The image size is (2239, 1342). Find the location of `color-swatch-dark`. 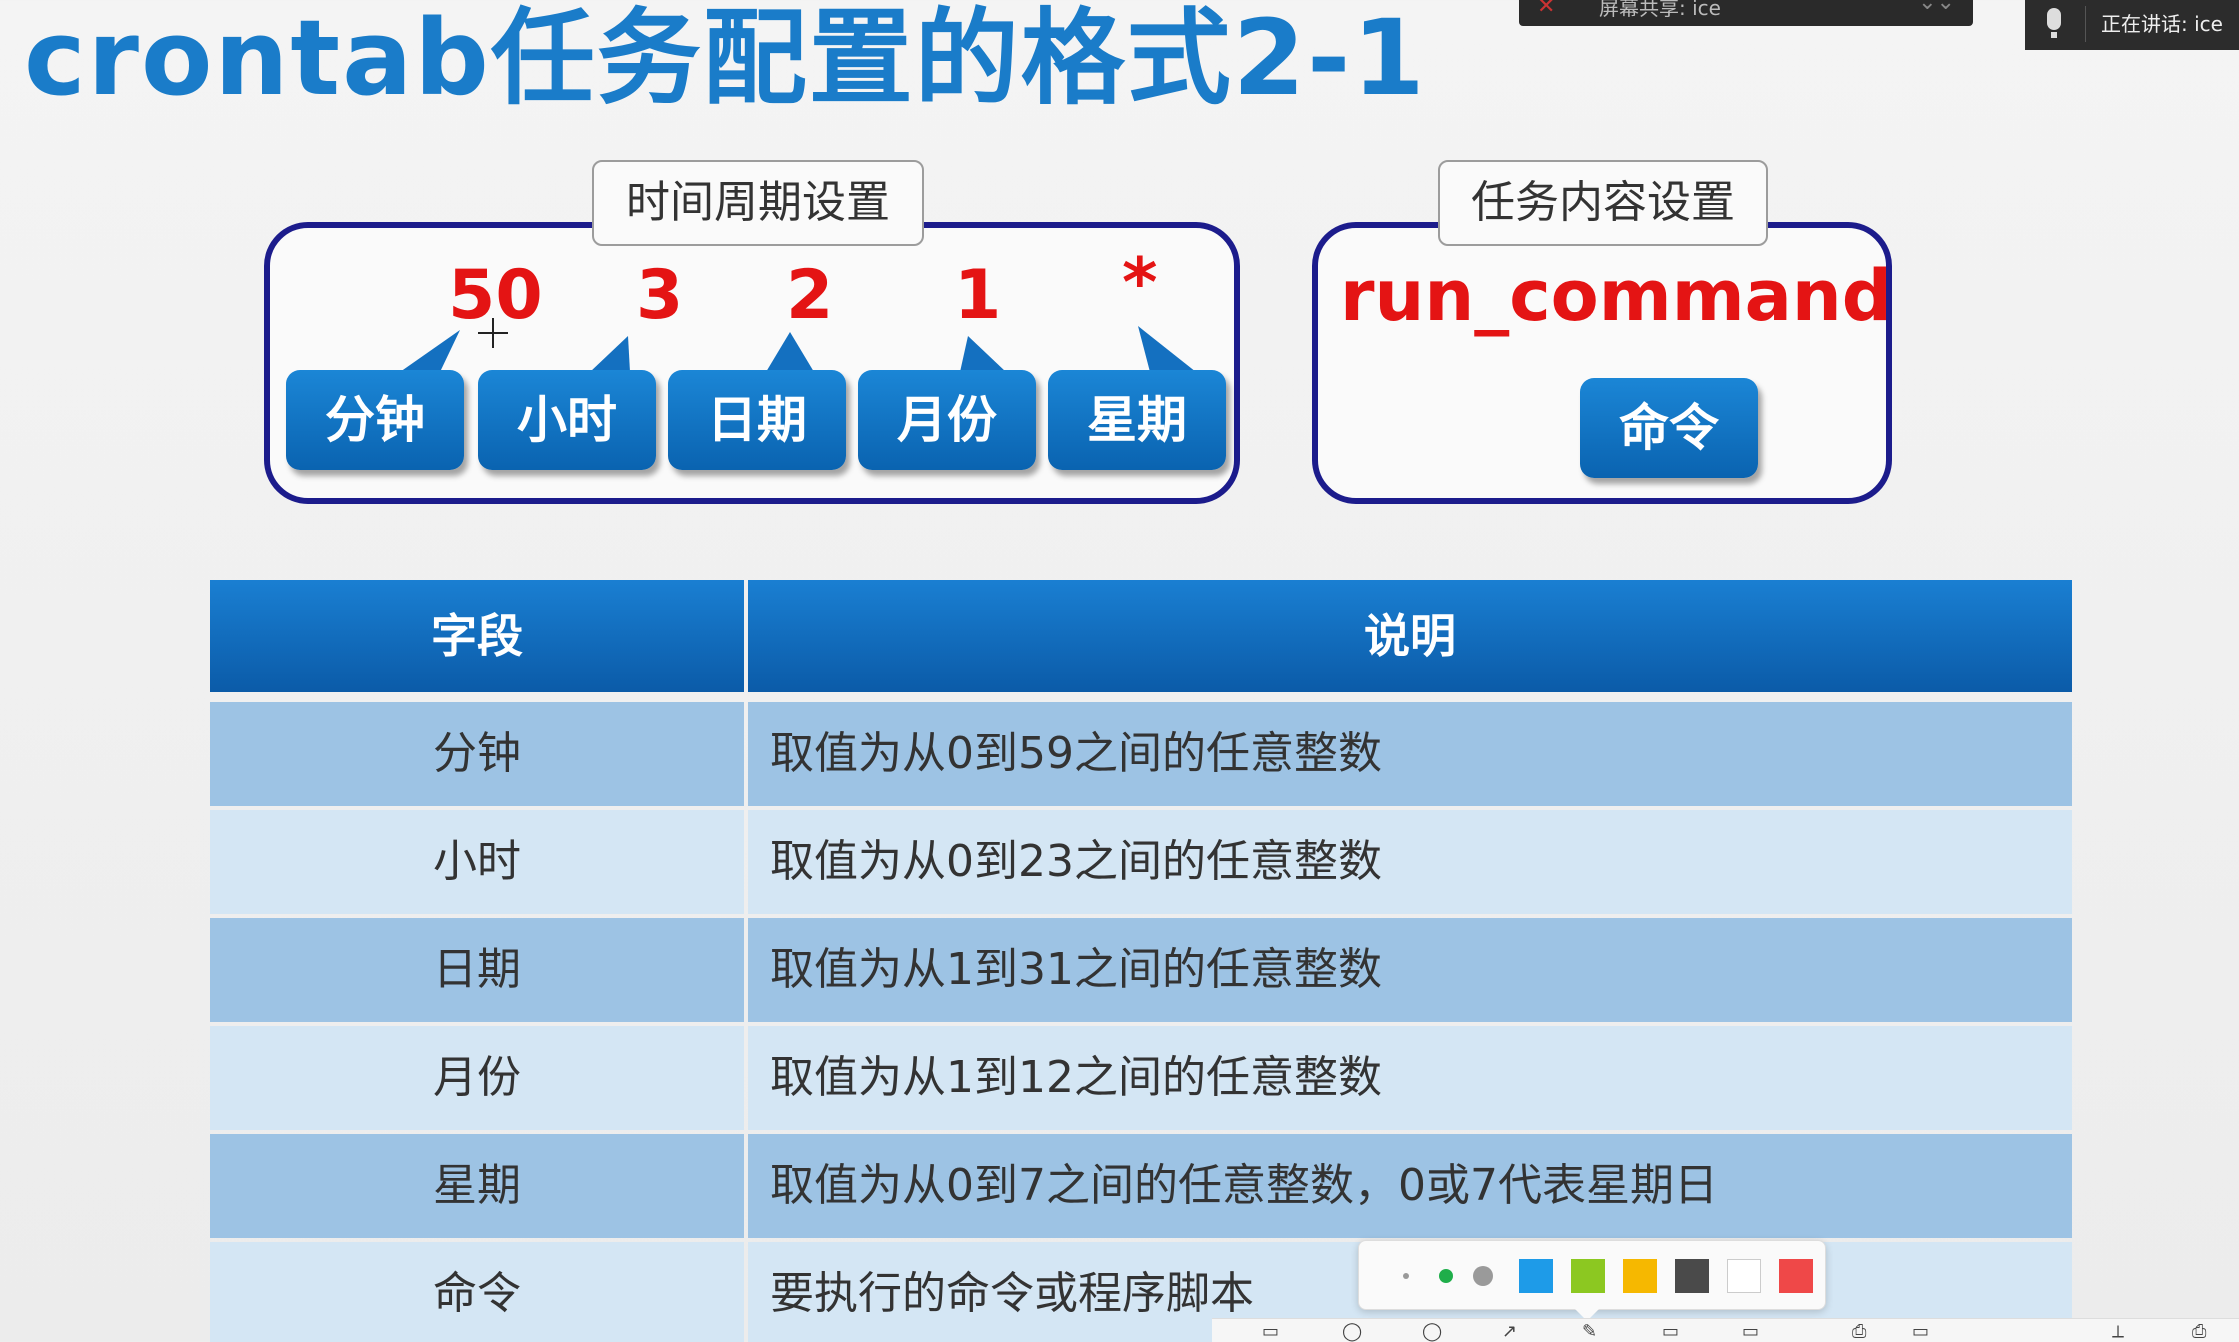

color-swatch-dark is located at coordinates (1692, 1276).